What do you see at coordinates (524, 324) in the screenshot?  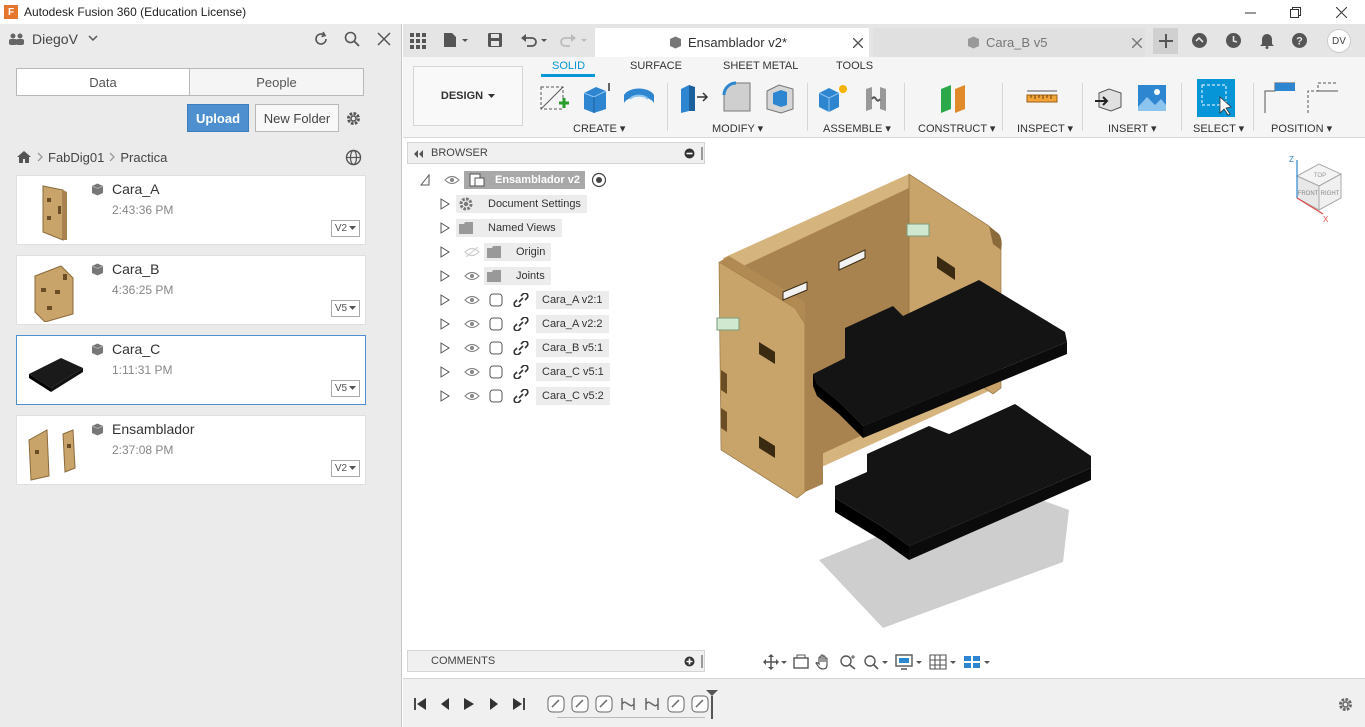 I see `tree-item: Cara_A v2:2` at bounding box center [524, 324].